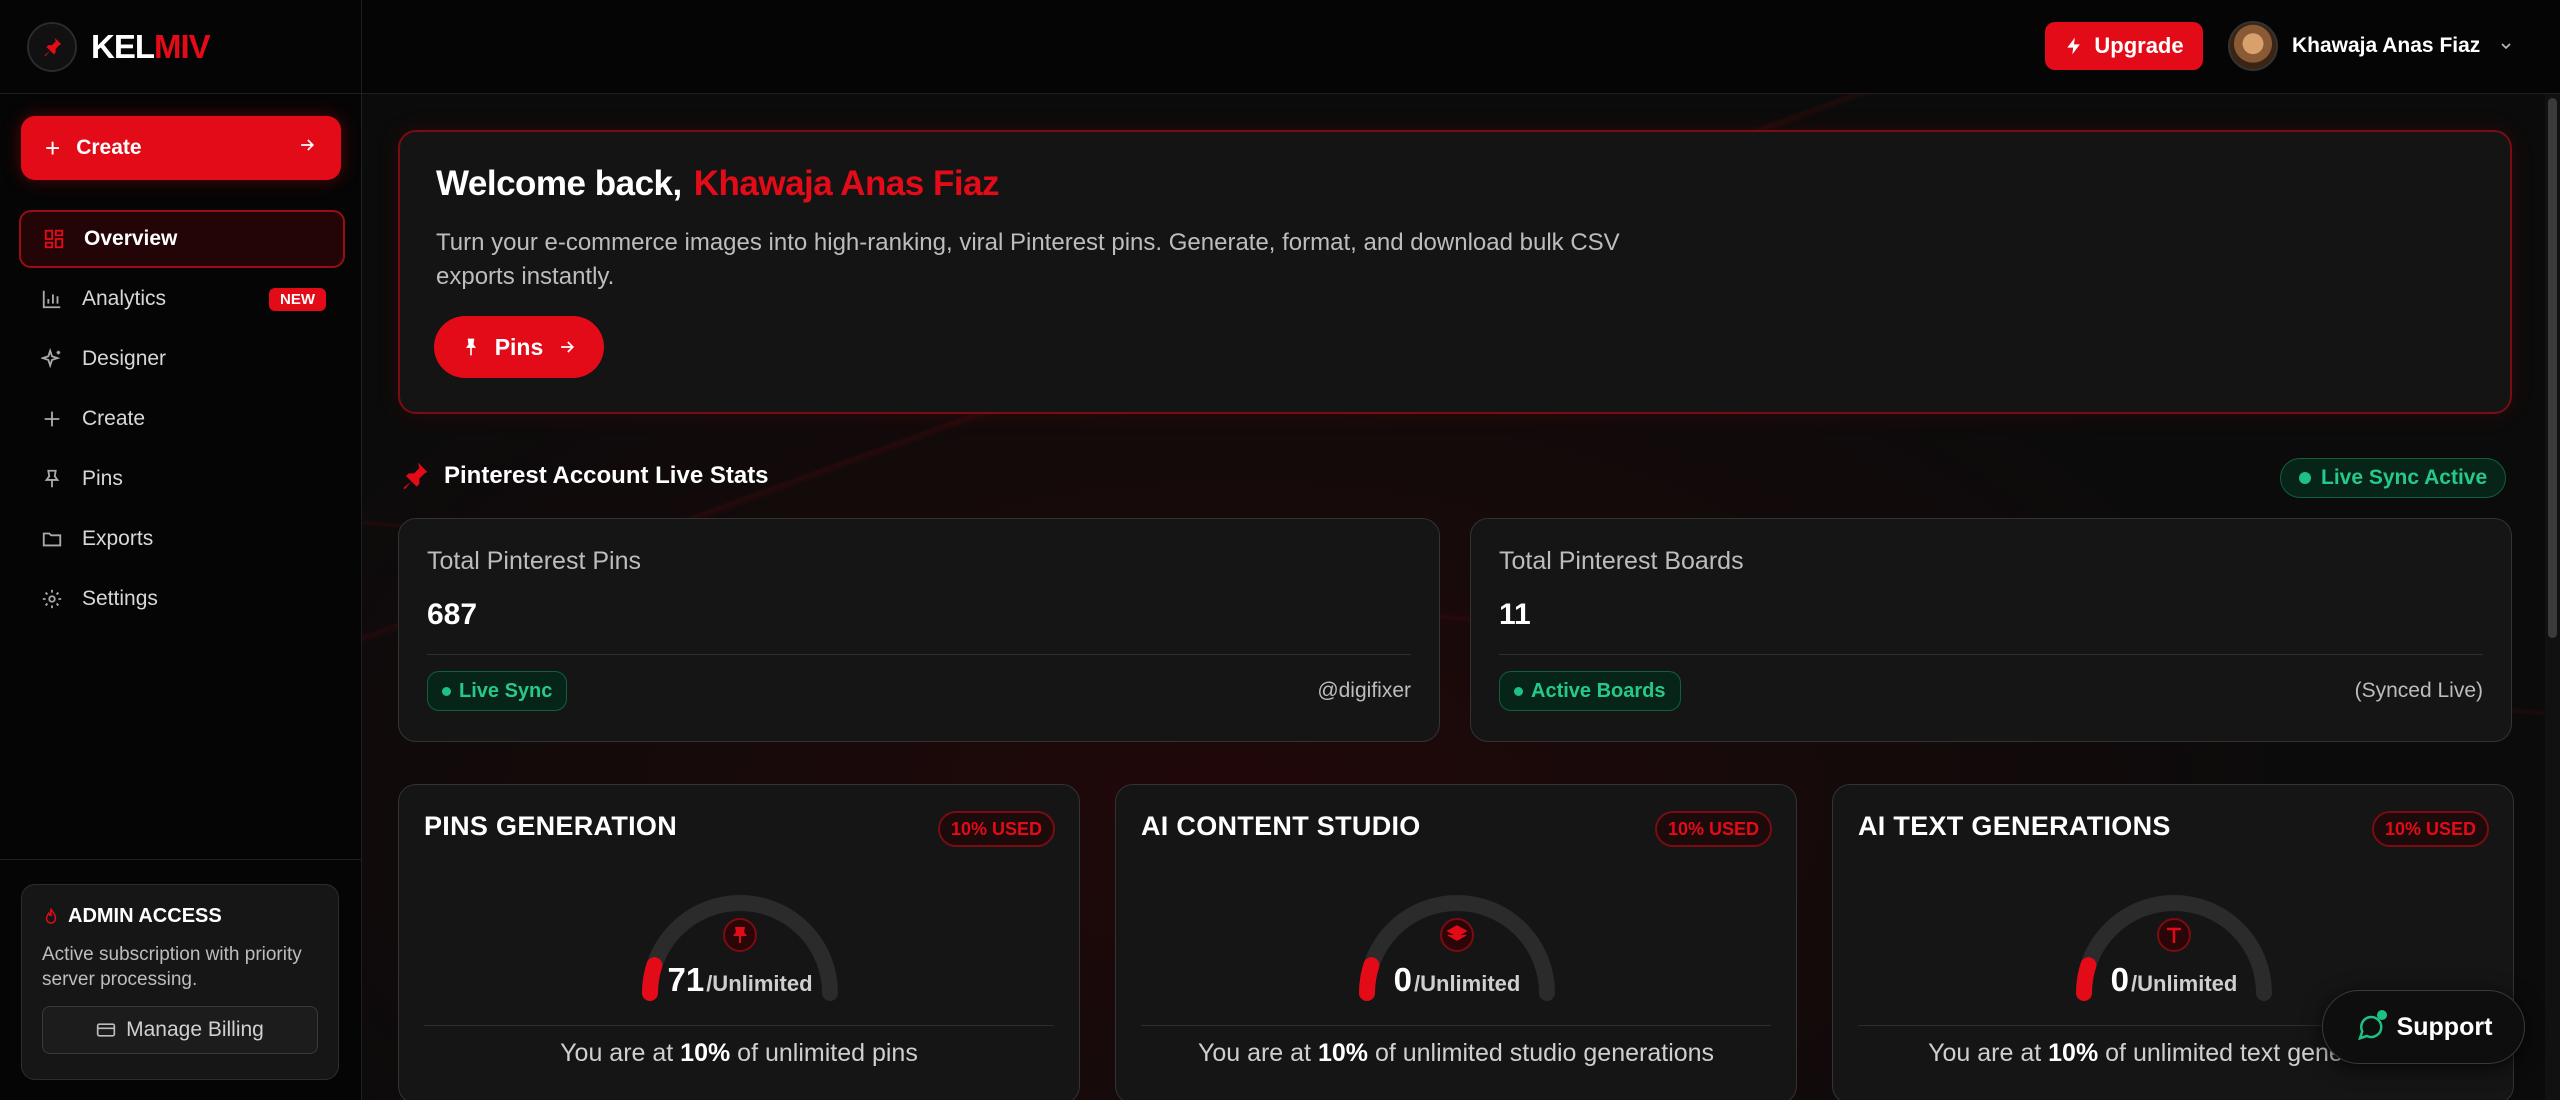  What do you see at coordinates (106, 1030) in the screenshot?
I see `credit-card-icon` at bounding box center [106, 1030].